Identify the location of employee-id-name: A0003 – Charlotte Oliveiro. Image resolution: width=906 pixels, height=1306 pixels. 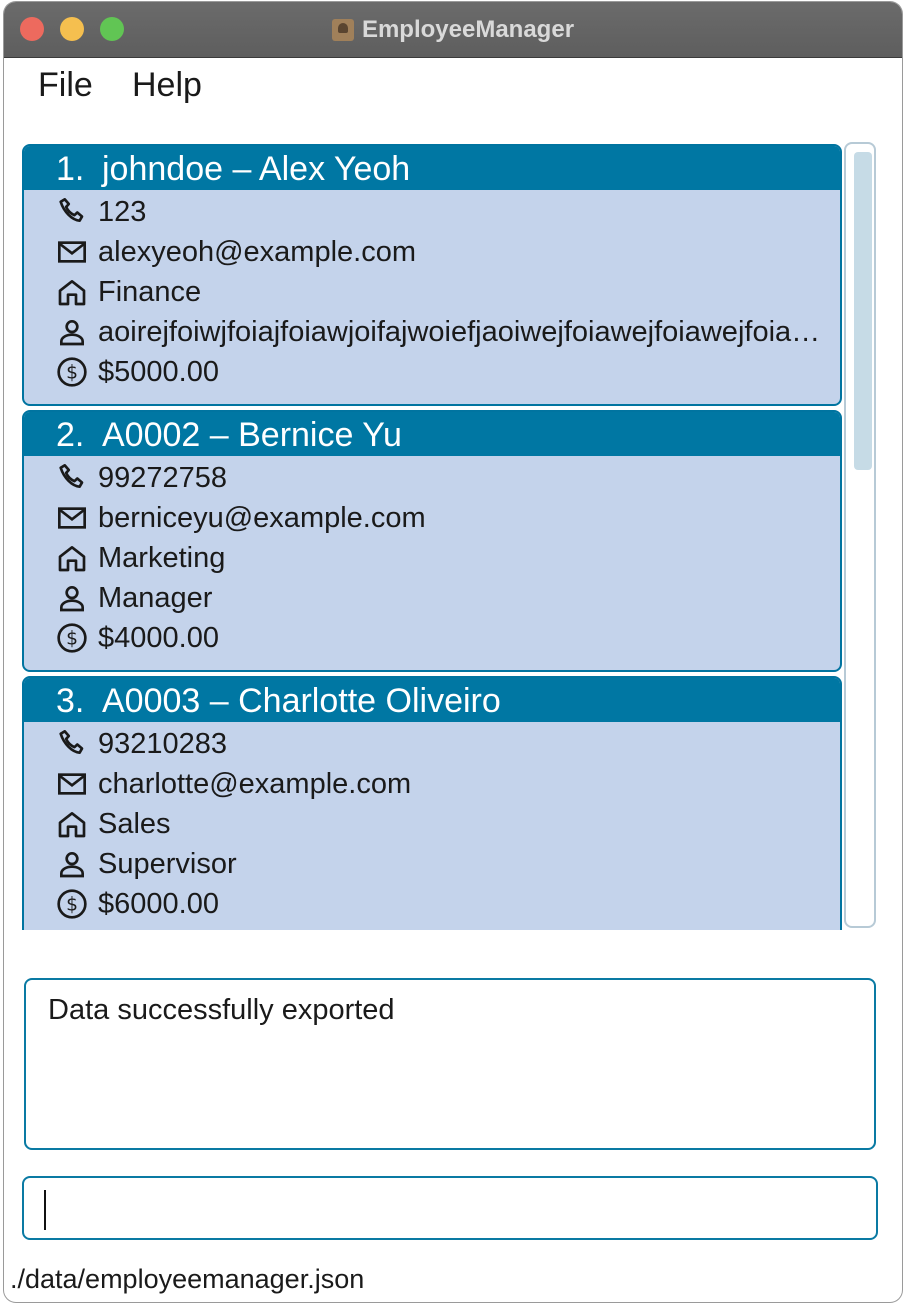
(301, 701).